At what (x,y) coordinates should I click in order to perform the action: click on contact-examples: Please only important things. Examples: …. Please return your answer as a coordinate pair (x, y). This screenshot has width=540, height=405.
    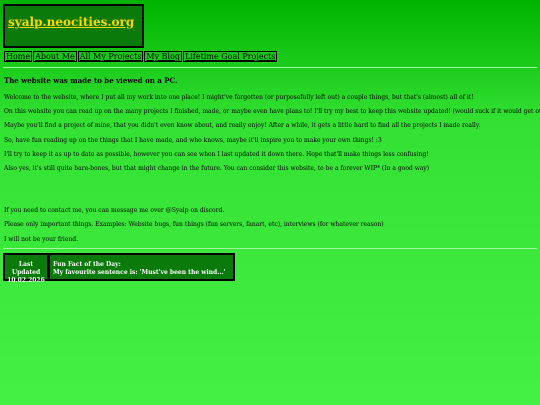
    Looking at the image, I should click on (194, 224).